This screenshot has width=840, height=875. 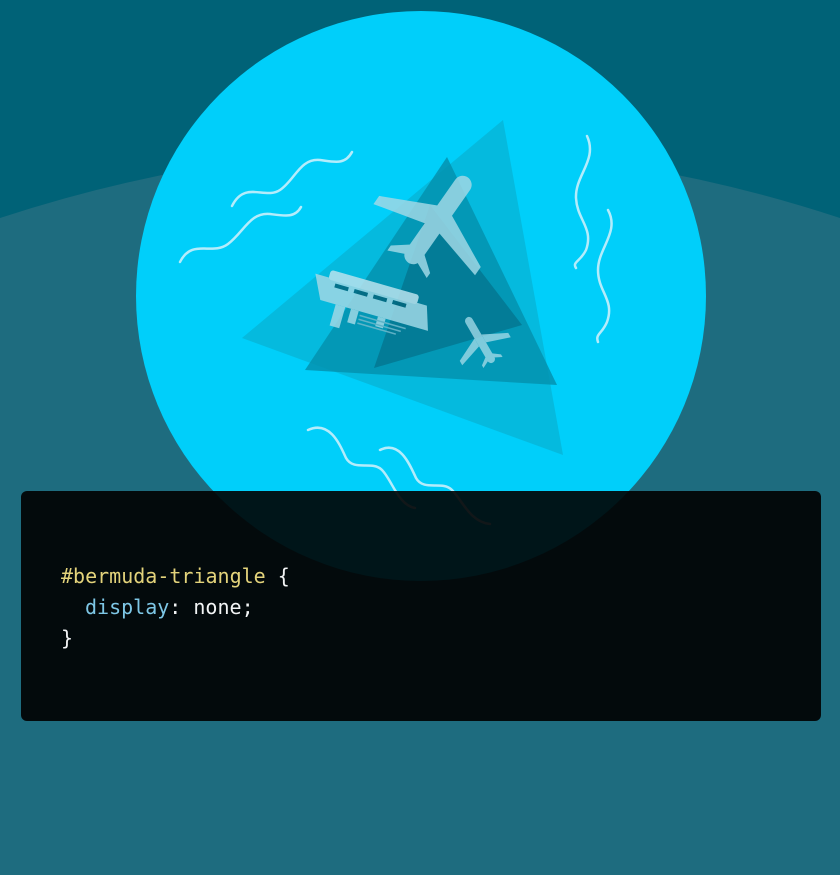 What do you see at coordinates (181, 607) in the screenshot?
I see `colon: :` at bounding box center [181, 607].